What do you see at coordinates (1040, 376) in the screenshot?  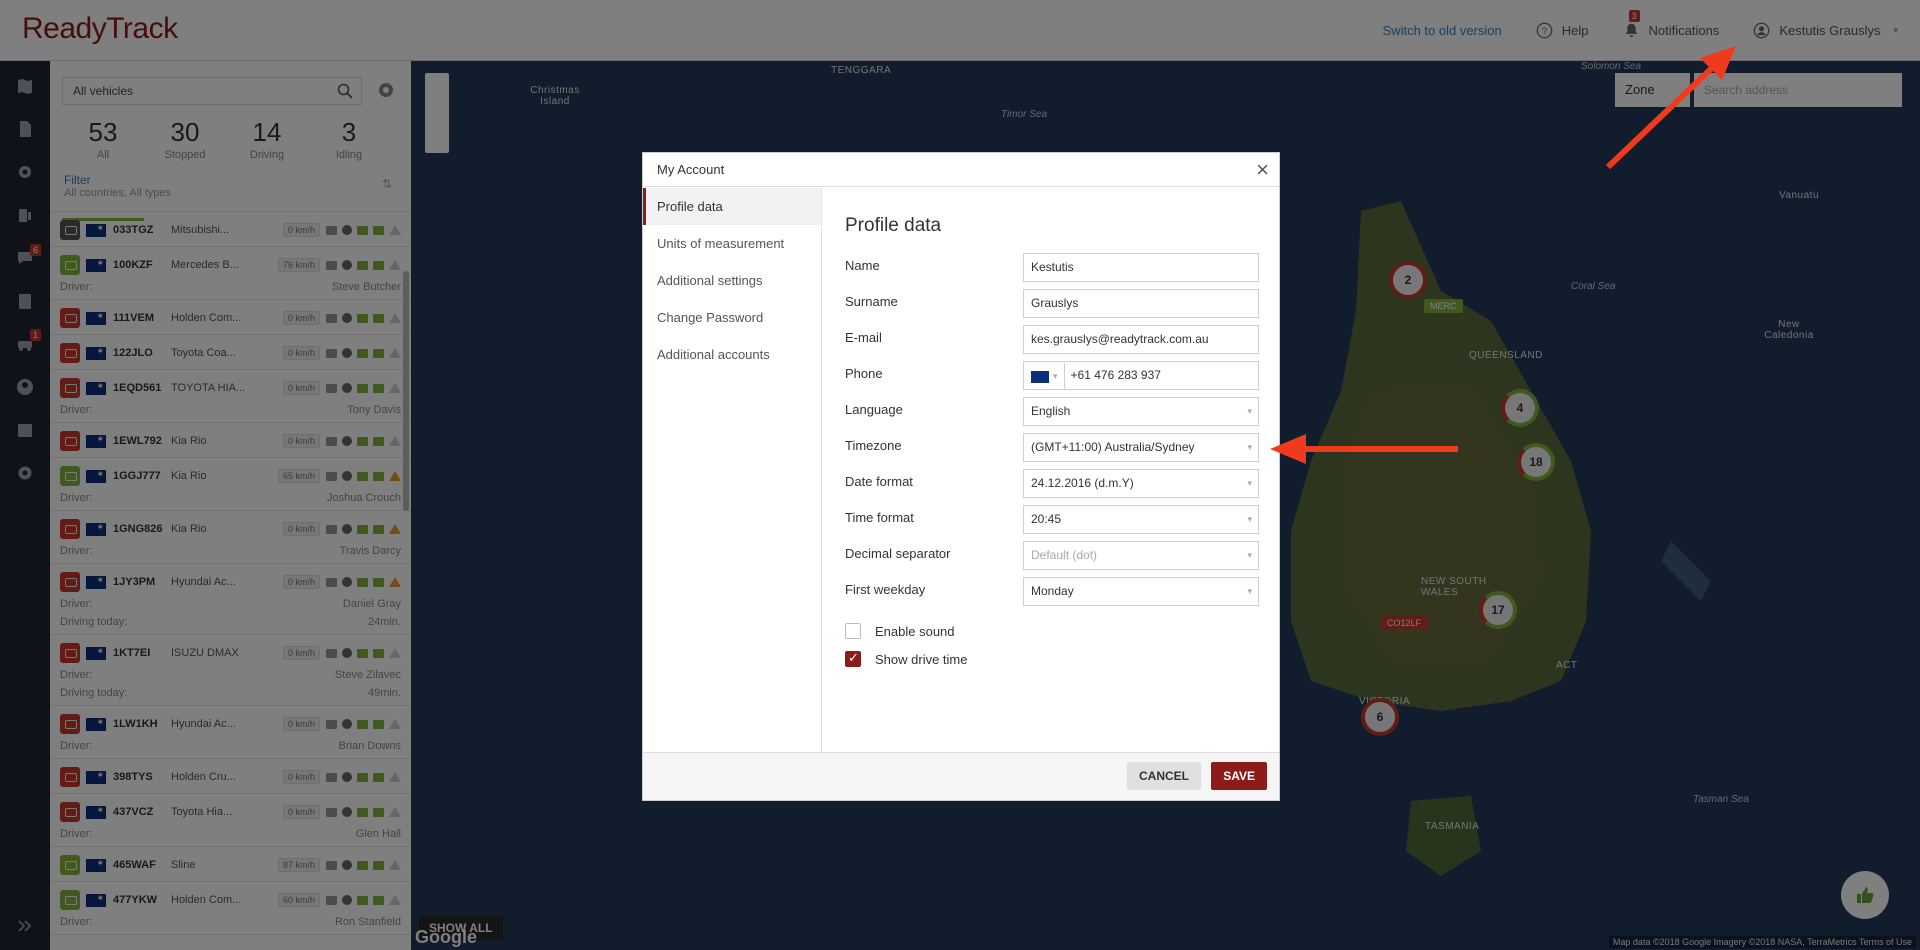 I see `australia-flag-icon` at bounding box center [1040, 376].